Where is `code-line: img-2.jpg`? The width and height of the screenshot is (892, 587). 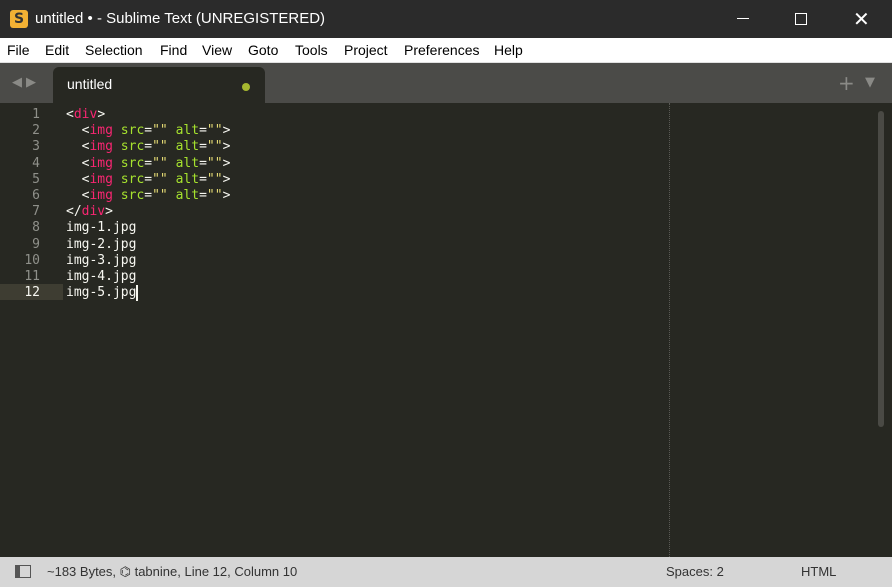 code-line: img-2.jpg is located at coordinates (101, 245).